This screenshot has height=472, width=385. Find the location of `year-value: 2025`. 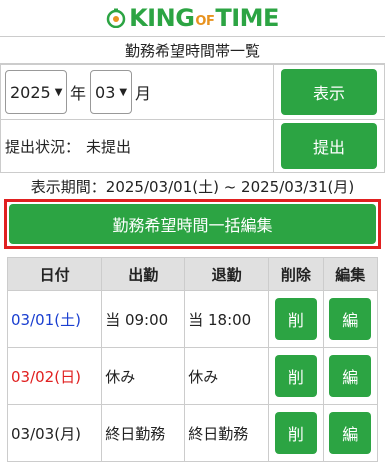

year-value: 2025 is located at coordinates (30, 92).